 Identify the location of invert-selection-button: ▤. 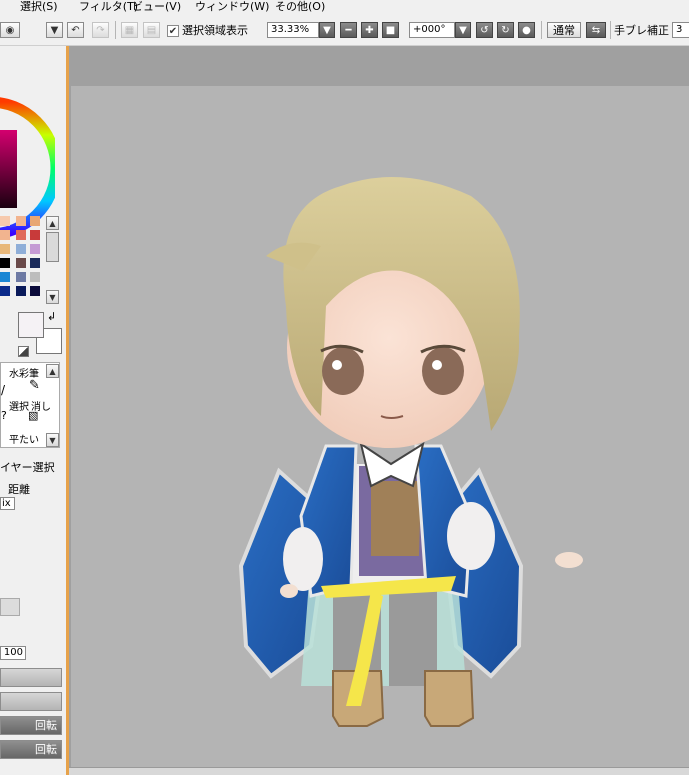
(151, 30).